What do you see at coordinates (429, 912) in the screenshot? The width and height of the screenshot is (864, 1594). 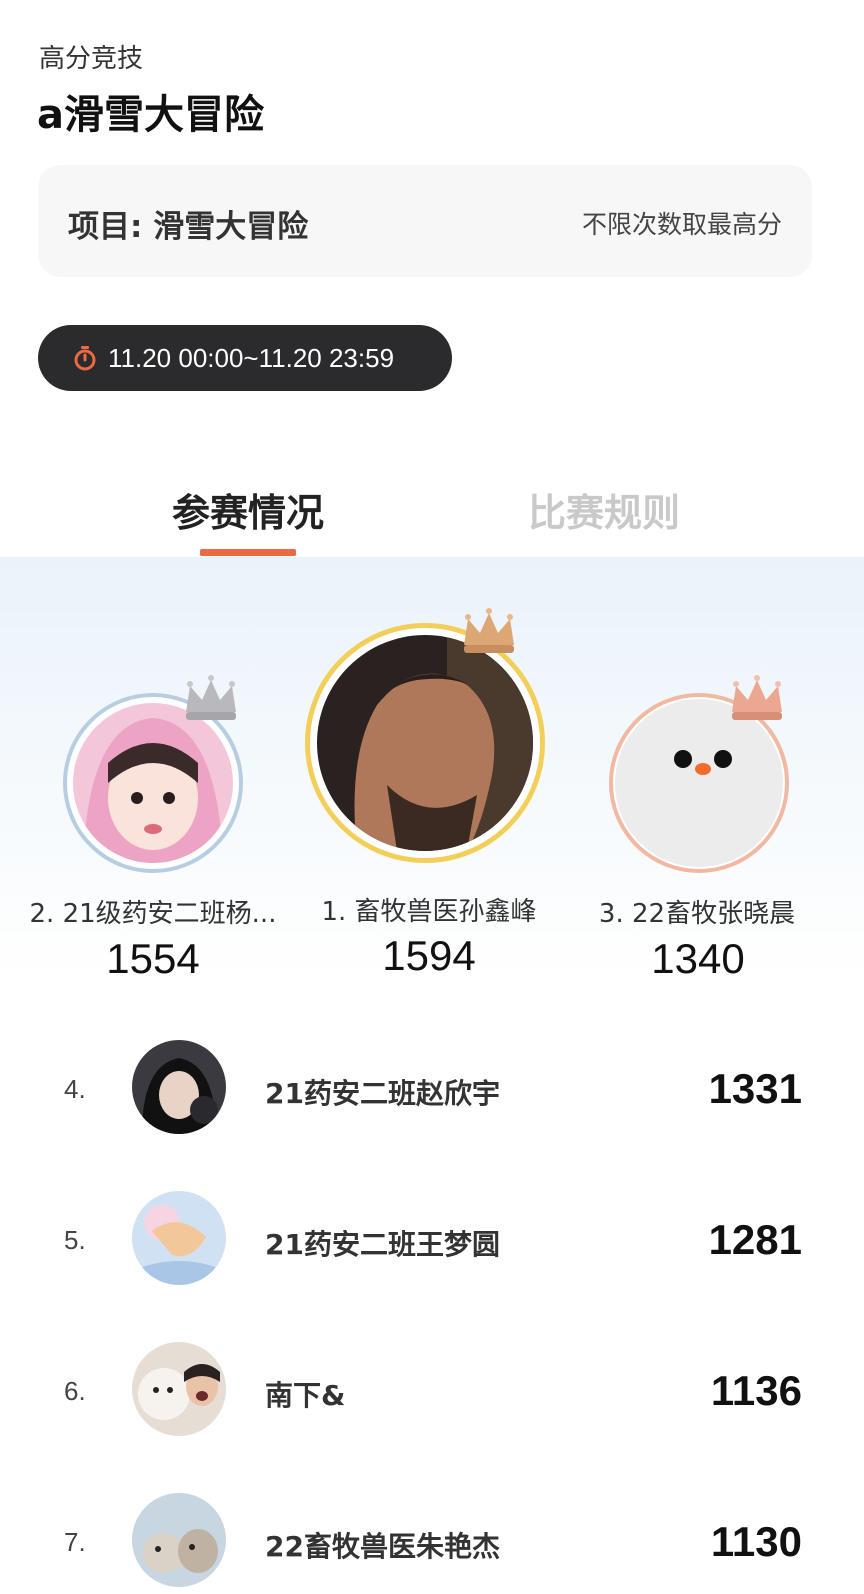 I see `podium-name-1: 1. 畜牧兽医孙鑫峰` at bounding box center [429, 912].